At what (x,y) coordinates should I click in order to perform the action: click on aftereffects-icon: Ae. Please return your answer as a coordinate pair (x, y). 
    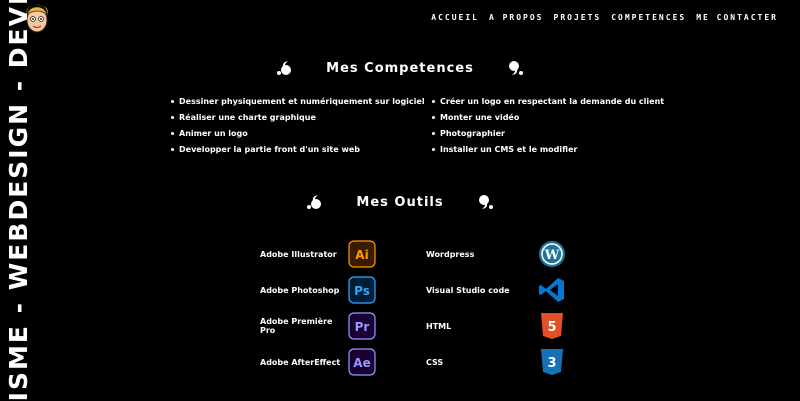
    Looking at the image, I should click on (362, 362).